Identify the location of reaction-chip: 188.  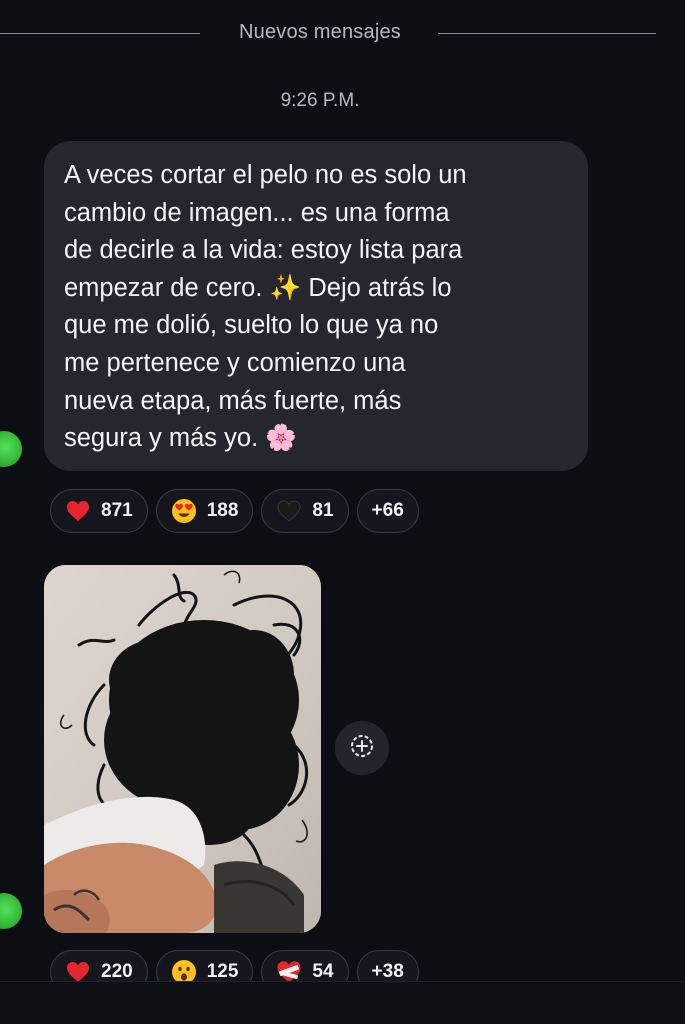
(204, 511).